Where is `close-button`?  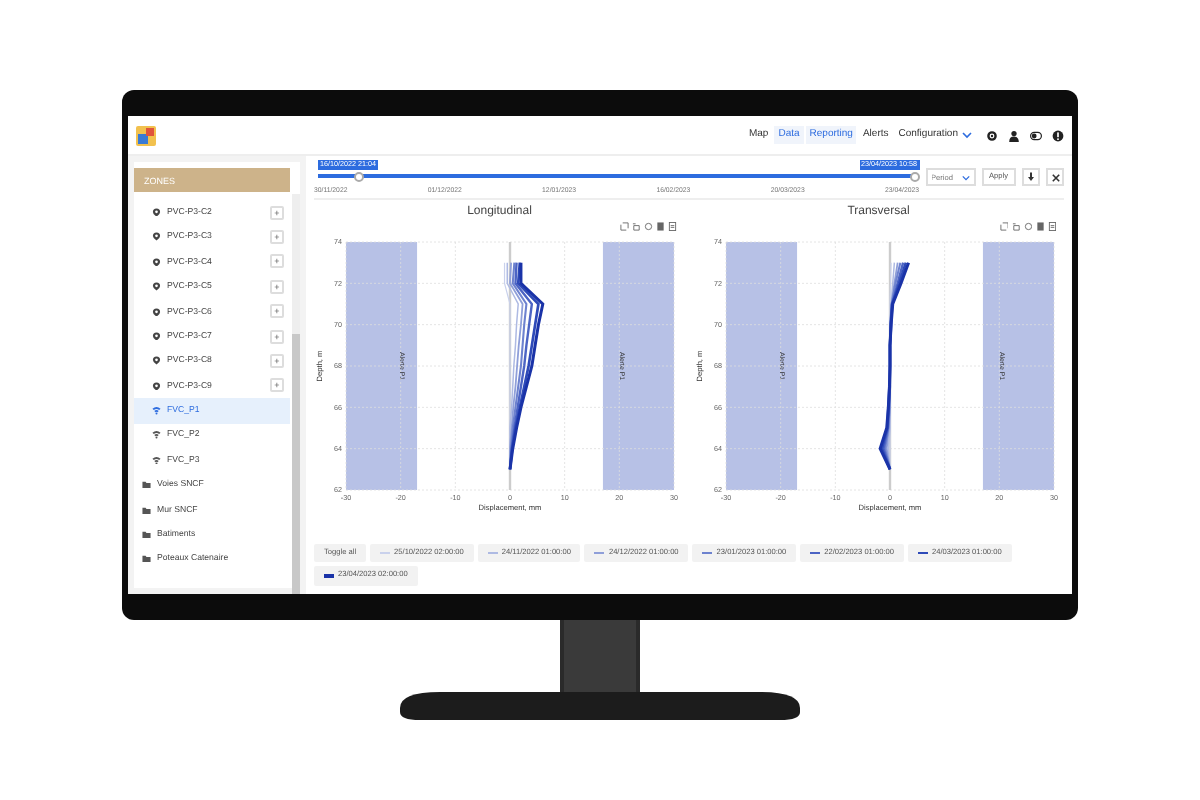
close-button is located at coordinates (1055, 177).